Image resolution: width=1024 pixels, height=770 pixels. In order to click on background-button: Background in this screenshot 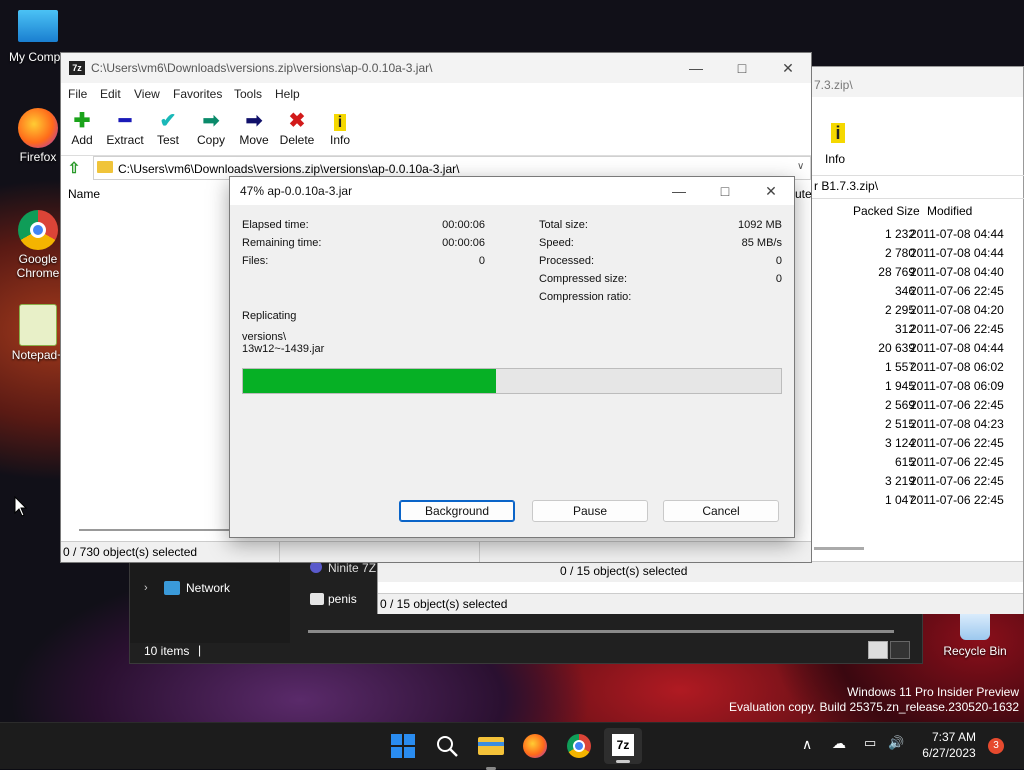, I will do `click(457, 511)`.